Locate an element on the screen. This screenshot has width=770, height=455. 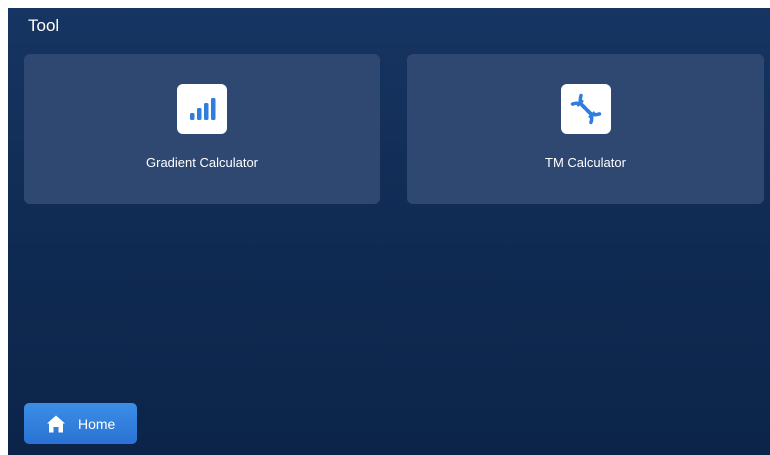
home-icon is located at coordinates (56, 424).